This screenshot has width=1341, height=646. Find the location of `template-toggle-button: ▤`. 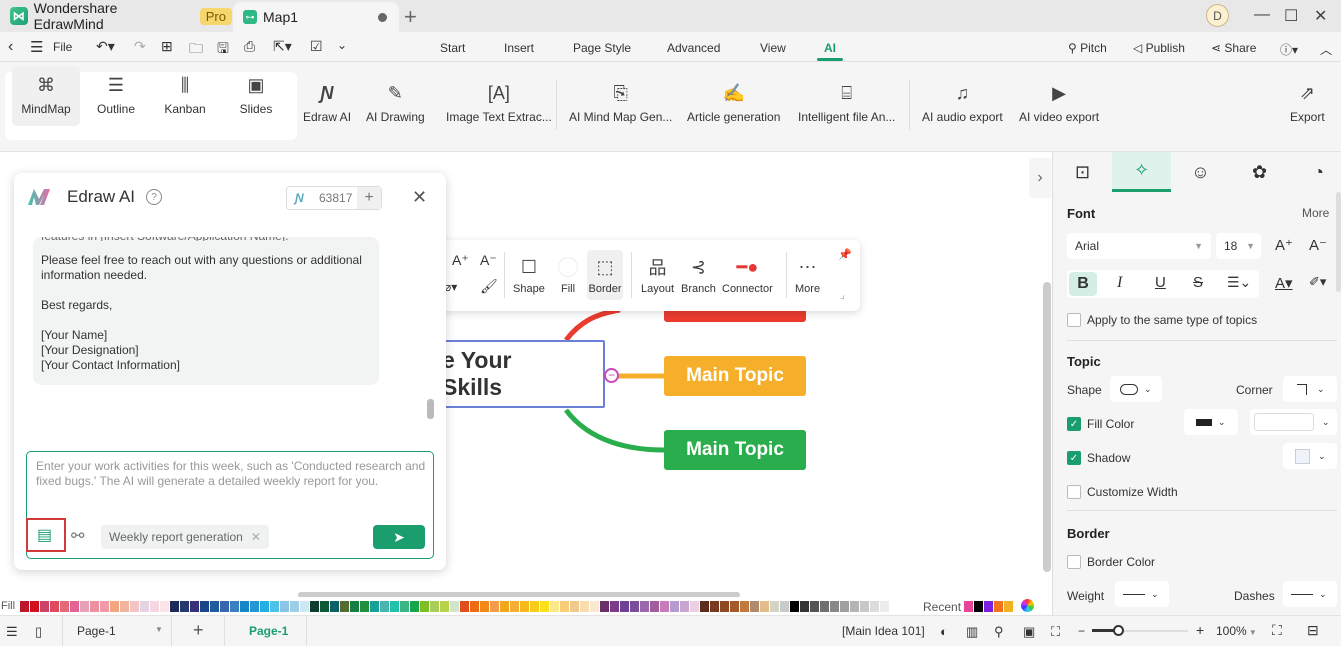

template-toggle-button: ▤ is located at coordinates (46, 535).